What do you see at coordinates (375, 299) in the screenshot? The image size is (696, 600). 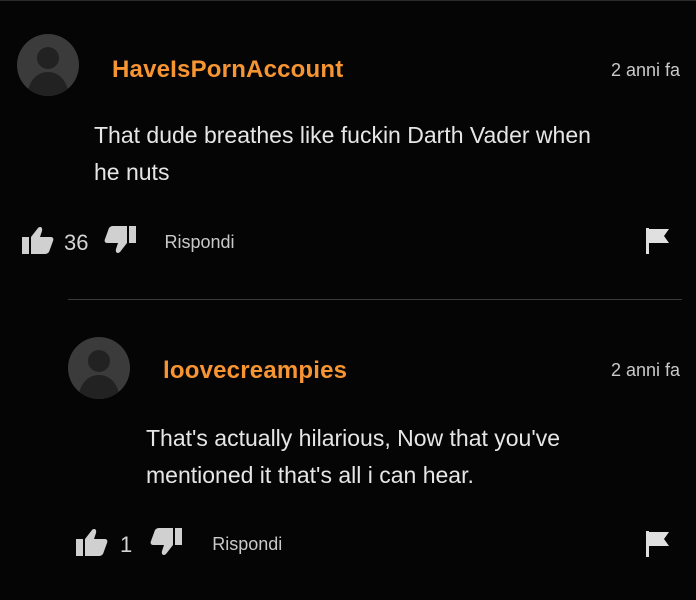 I see `reply-divider` at bounding box center [375, 299].